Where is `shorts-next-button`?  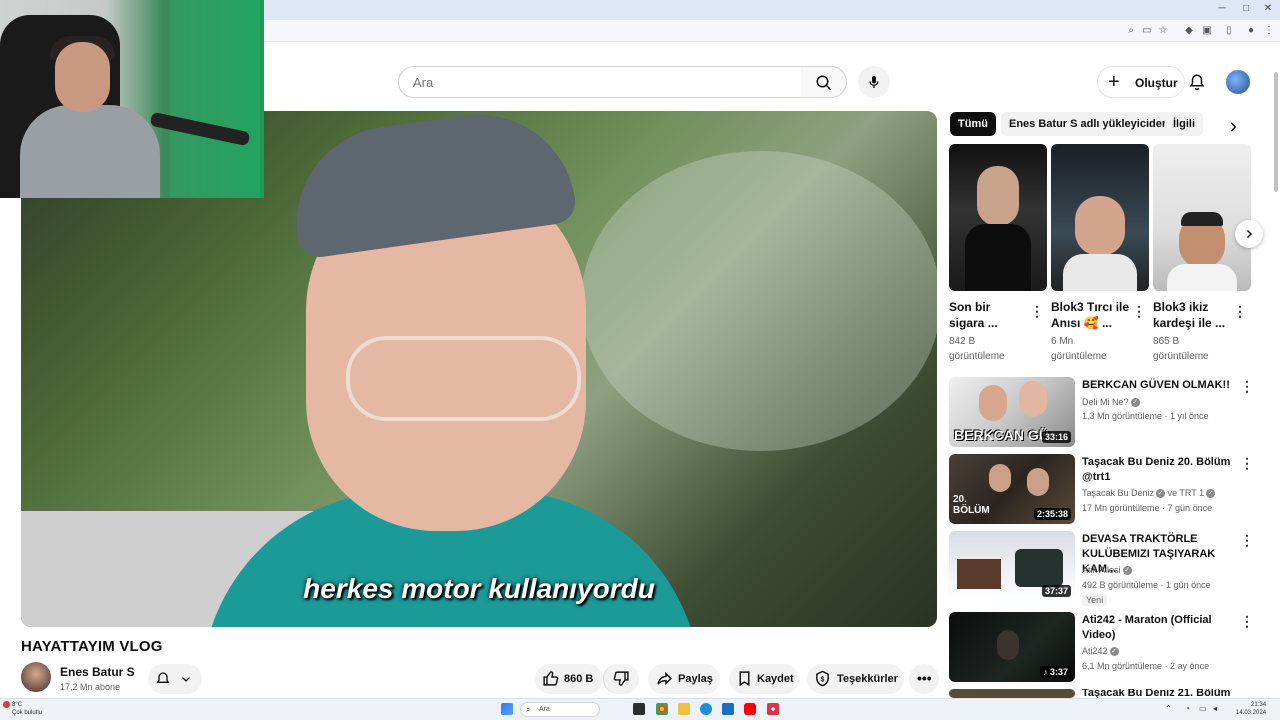
shorts-next-button is located at coordinates (1249, 234).